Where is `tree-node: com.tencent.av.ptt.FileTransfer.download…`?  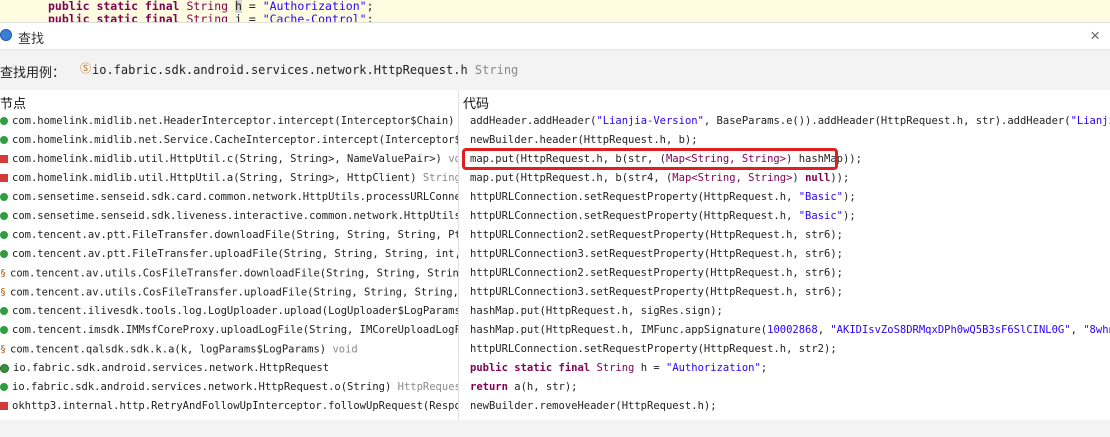
tree-node: com.tencent.av.ptt.FileTransfer.download… is located at coordinates (229, 235).